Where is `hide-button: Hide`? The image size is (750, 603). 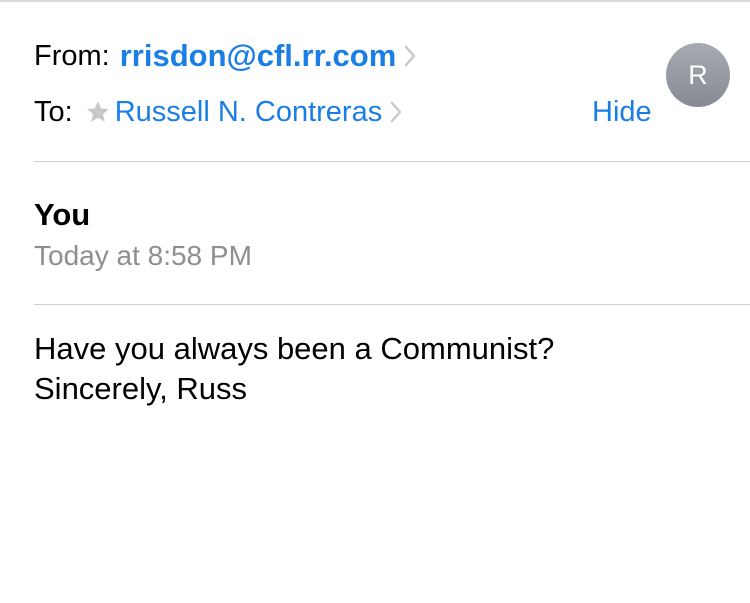
hide-button: Hide is located at coordinates (622, 112).